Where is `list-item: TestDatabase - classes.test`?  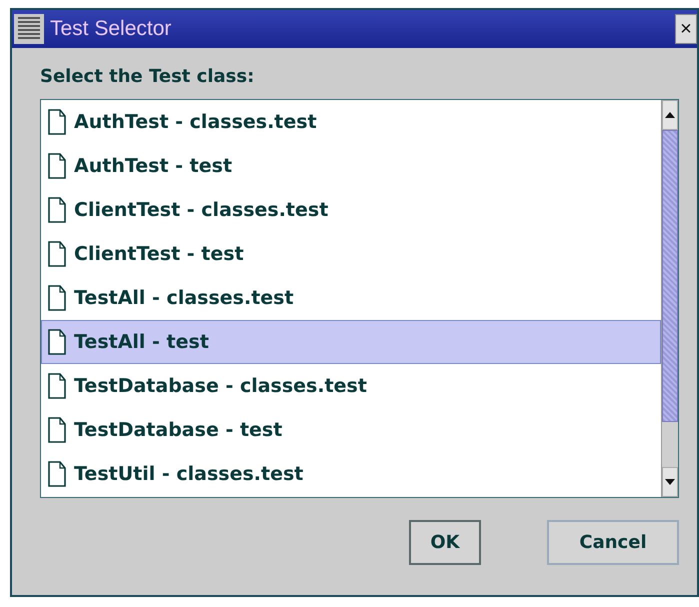
list-item: TestDatabase - classes.test is located at coordinates (351, 386).